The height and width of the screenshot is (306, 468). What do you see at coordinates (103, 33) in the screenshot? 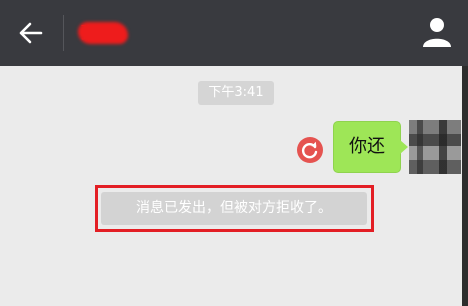
I see `name-redaction` at bounding box center [103, 33].